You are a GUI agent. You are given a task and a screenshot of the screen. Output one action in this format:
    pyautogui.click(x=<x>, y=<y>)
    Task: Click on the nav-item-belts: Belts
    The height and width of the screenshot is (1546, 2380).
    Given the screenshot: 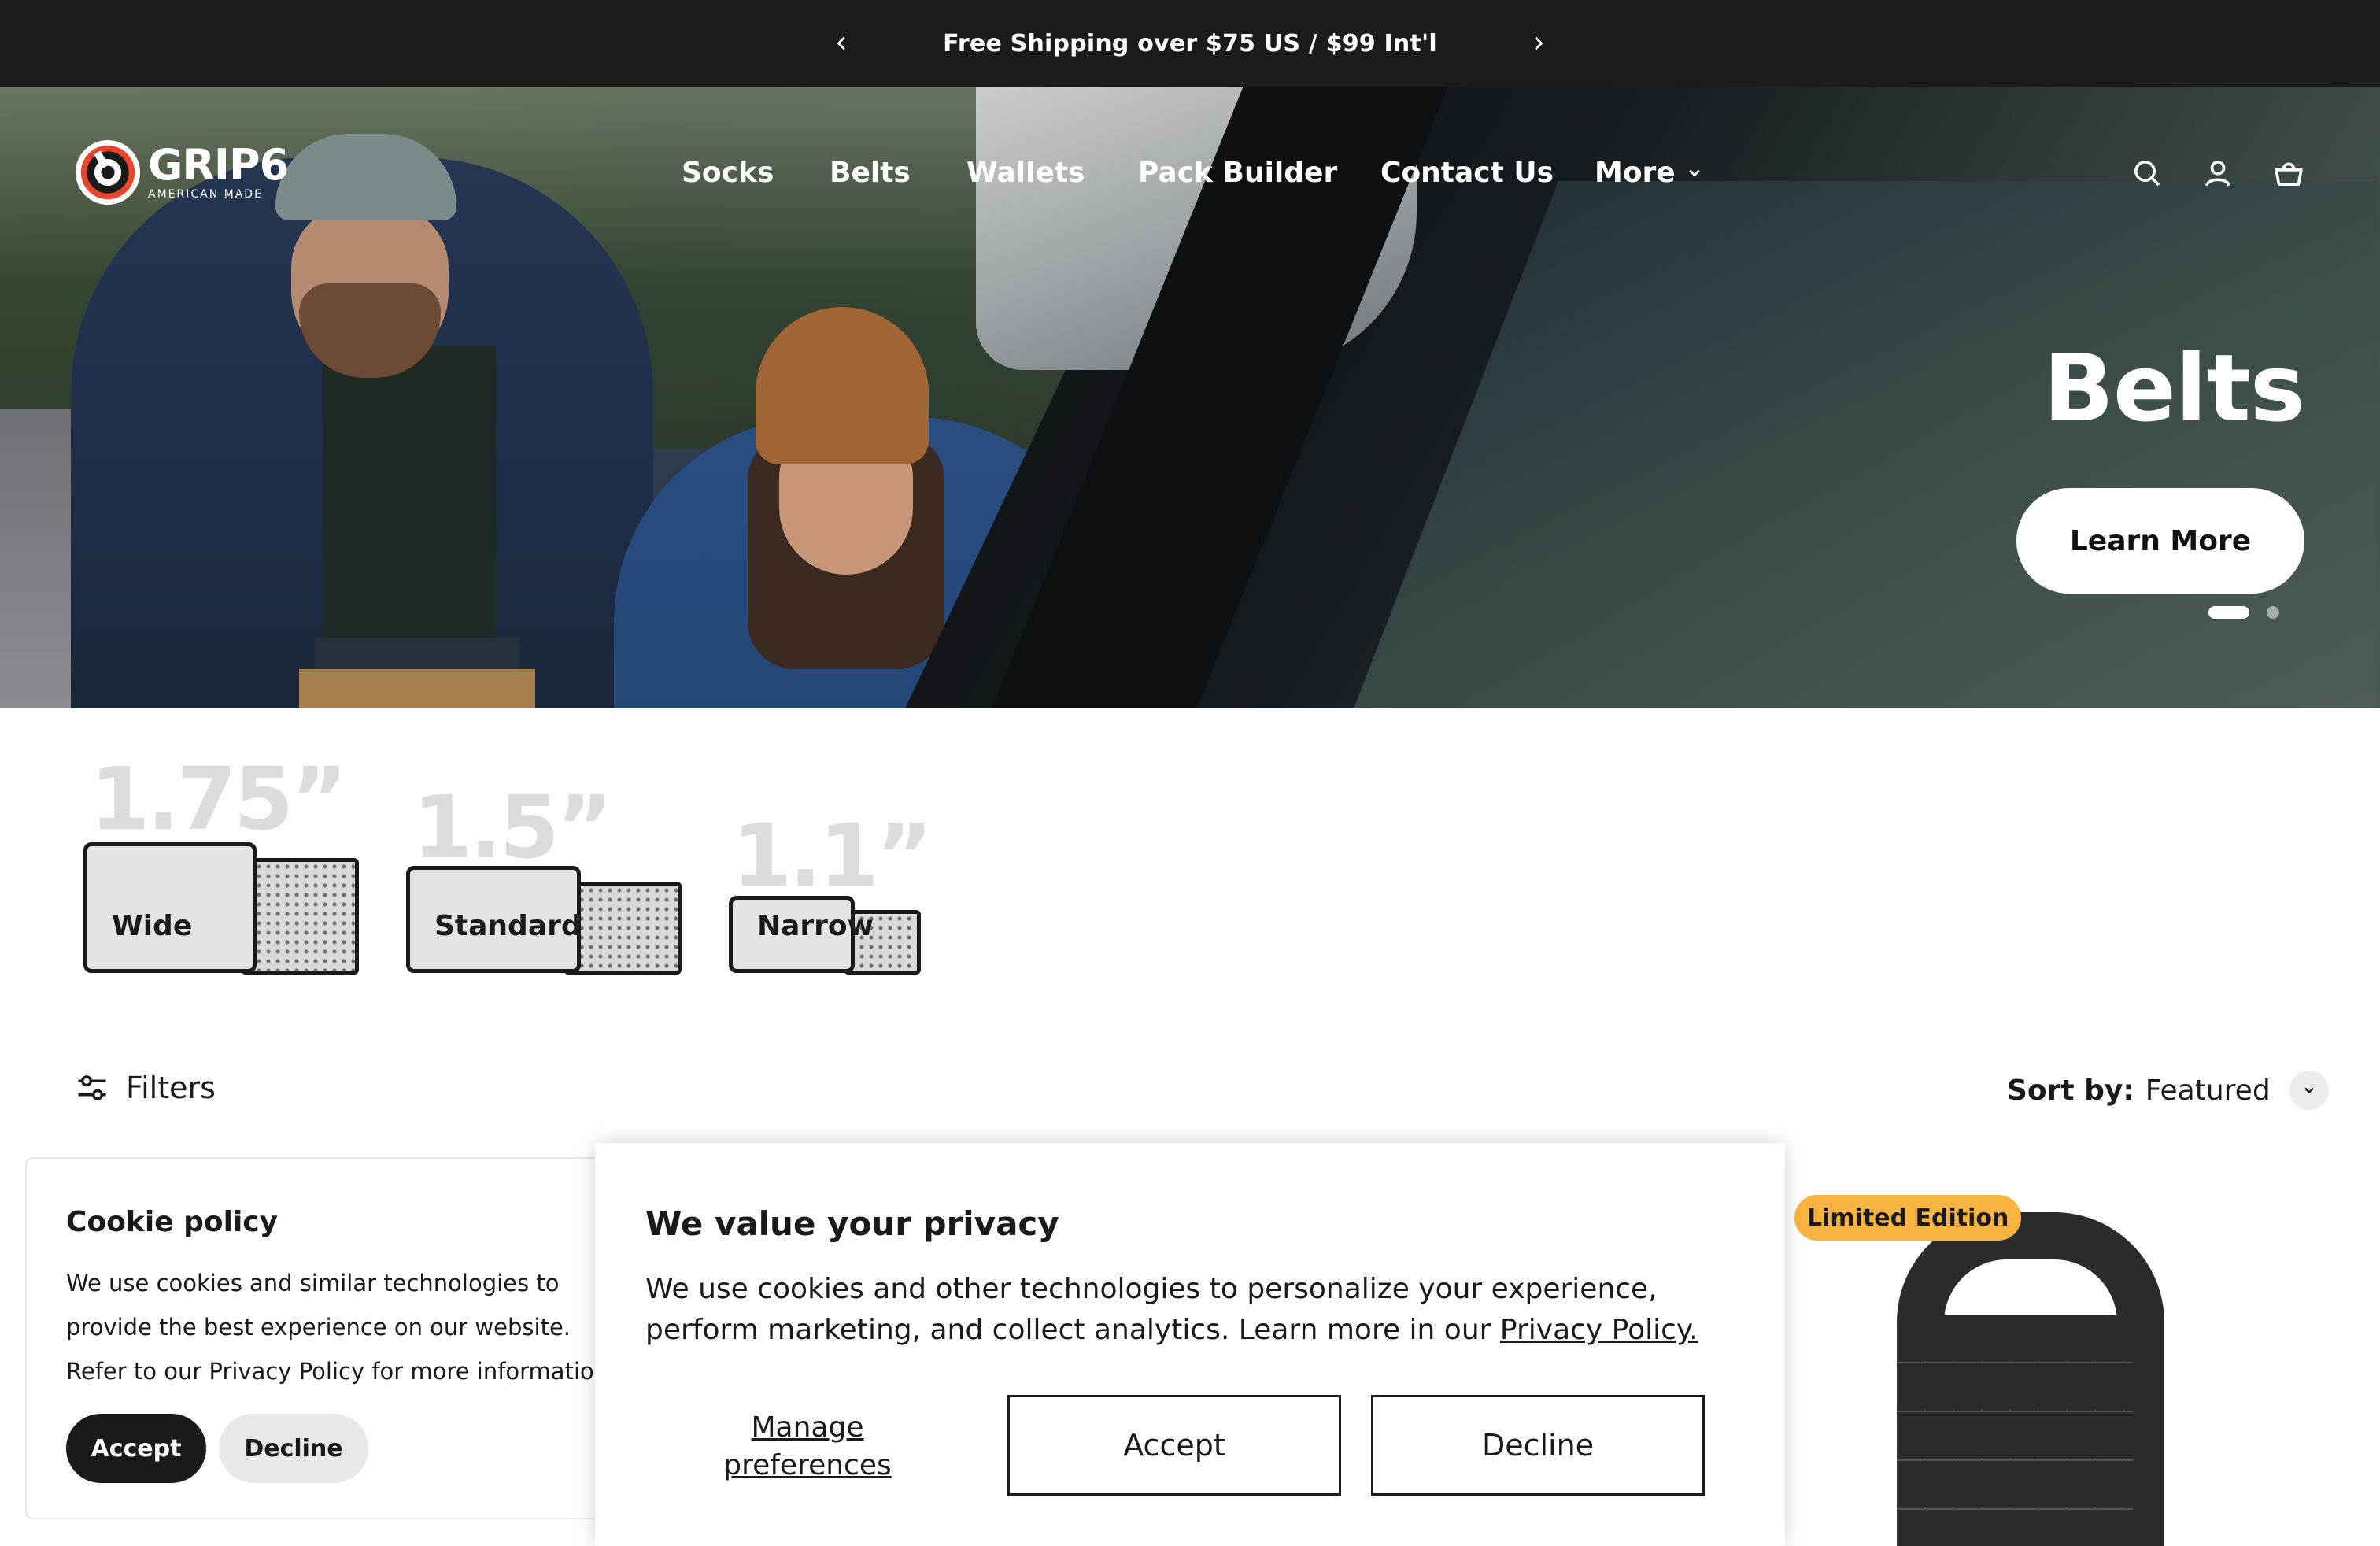 What is the action you would take?
    pyautogui.click(x=870, y=173)
    